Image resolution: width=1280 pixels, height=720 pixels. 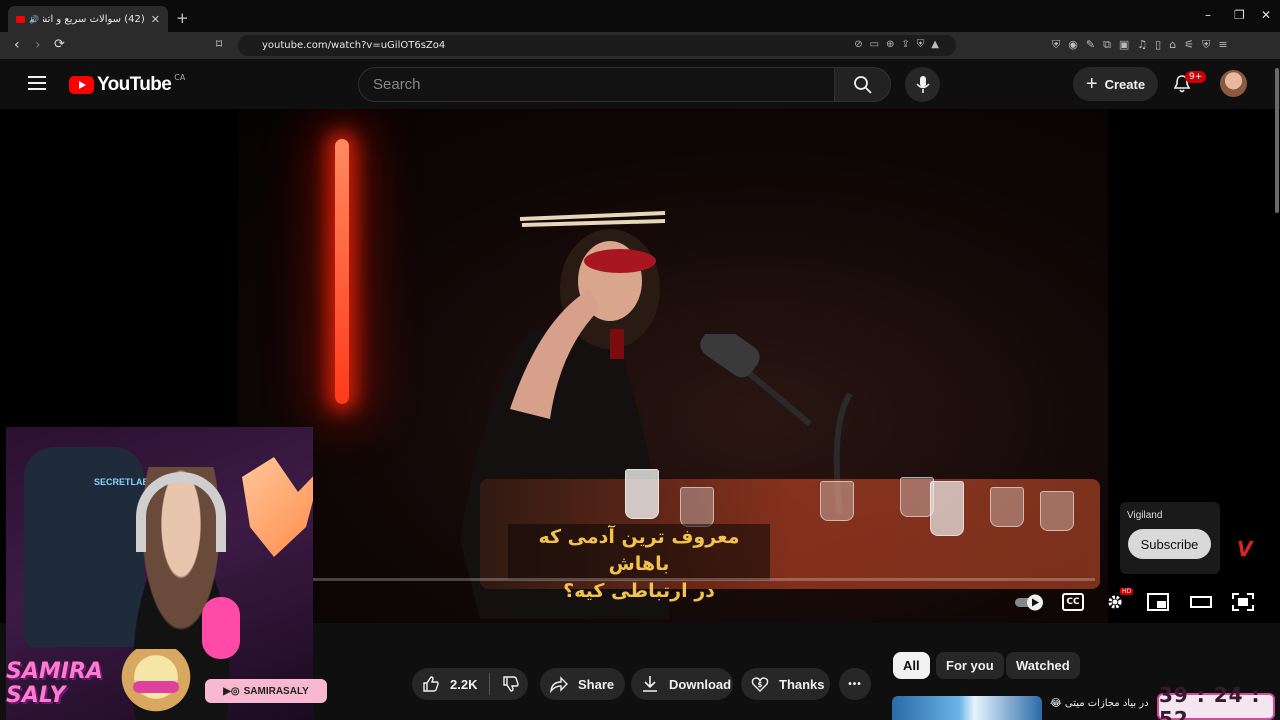 What do you see at coordinates (967, 708) in the screenshot?
I see `recommendation-thumbnail` at bounding box center [967, 708].